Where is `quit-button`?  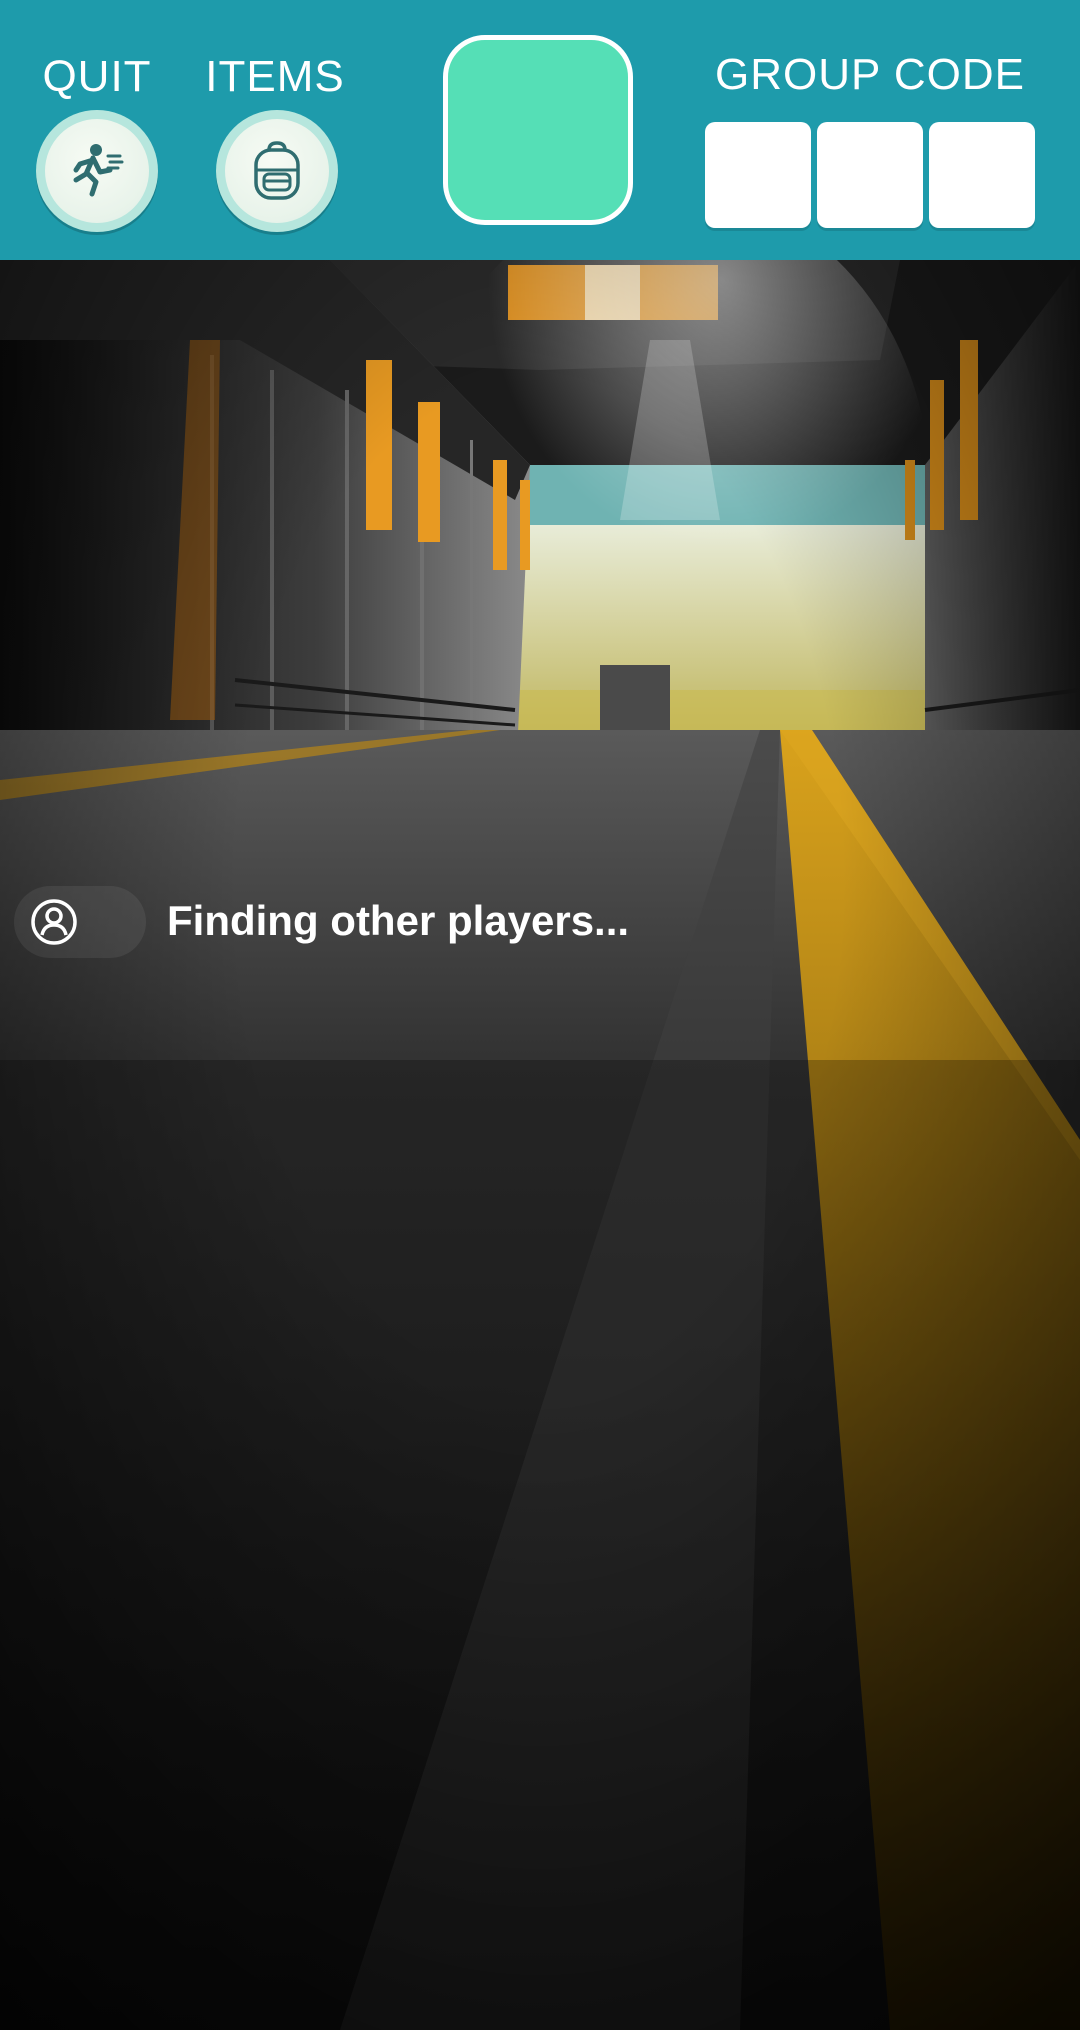 quit-button is located at coordinates (97, 171).